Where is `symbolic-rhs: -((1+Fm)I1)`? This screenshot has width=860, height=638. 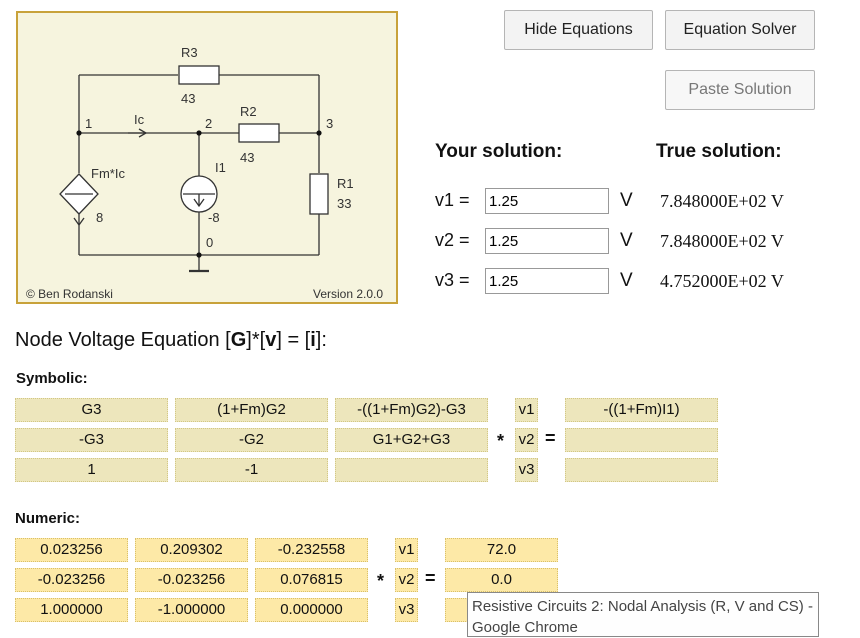 symbolic-rhs: -((1+Fm)I1) is located at coordinates (641, 410).